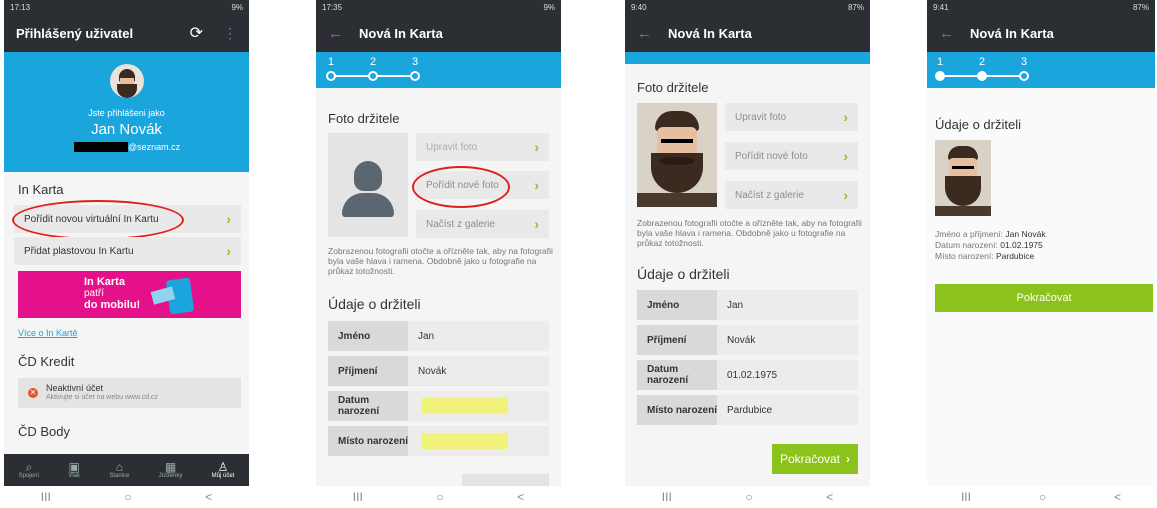  What do you see at coordinates (465, 406) in the screenshot?
I see `redaction-highlight` at bounding box center [465, 406].